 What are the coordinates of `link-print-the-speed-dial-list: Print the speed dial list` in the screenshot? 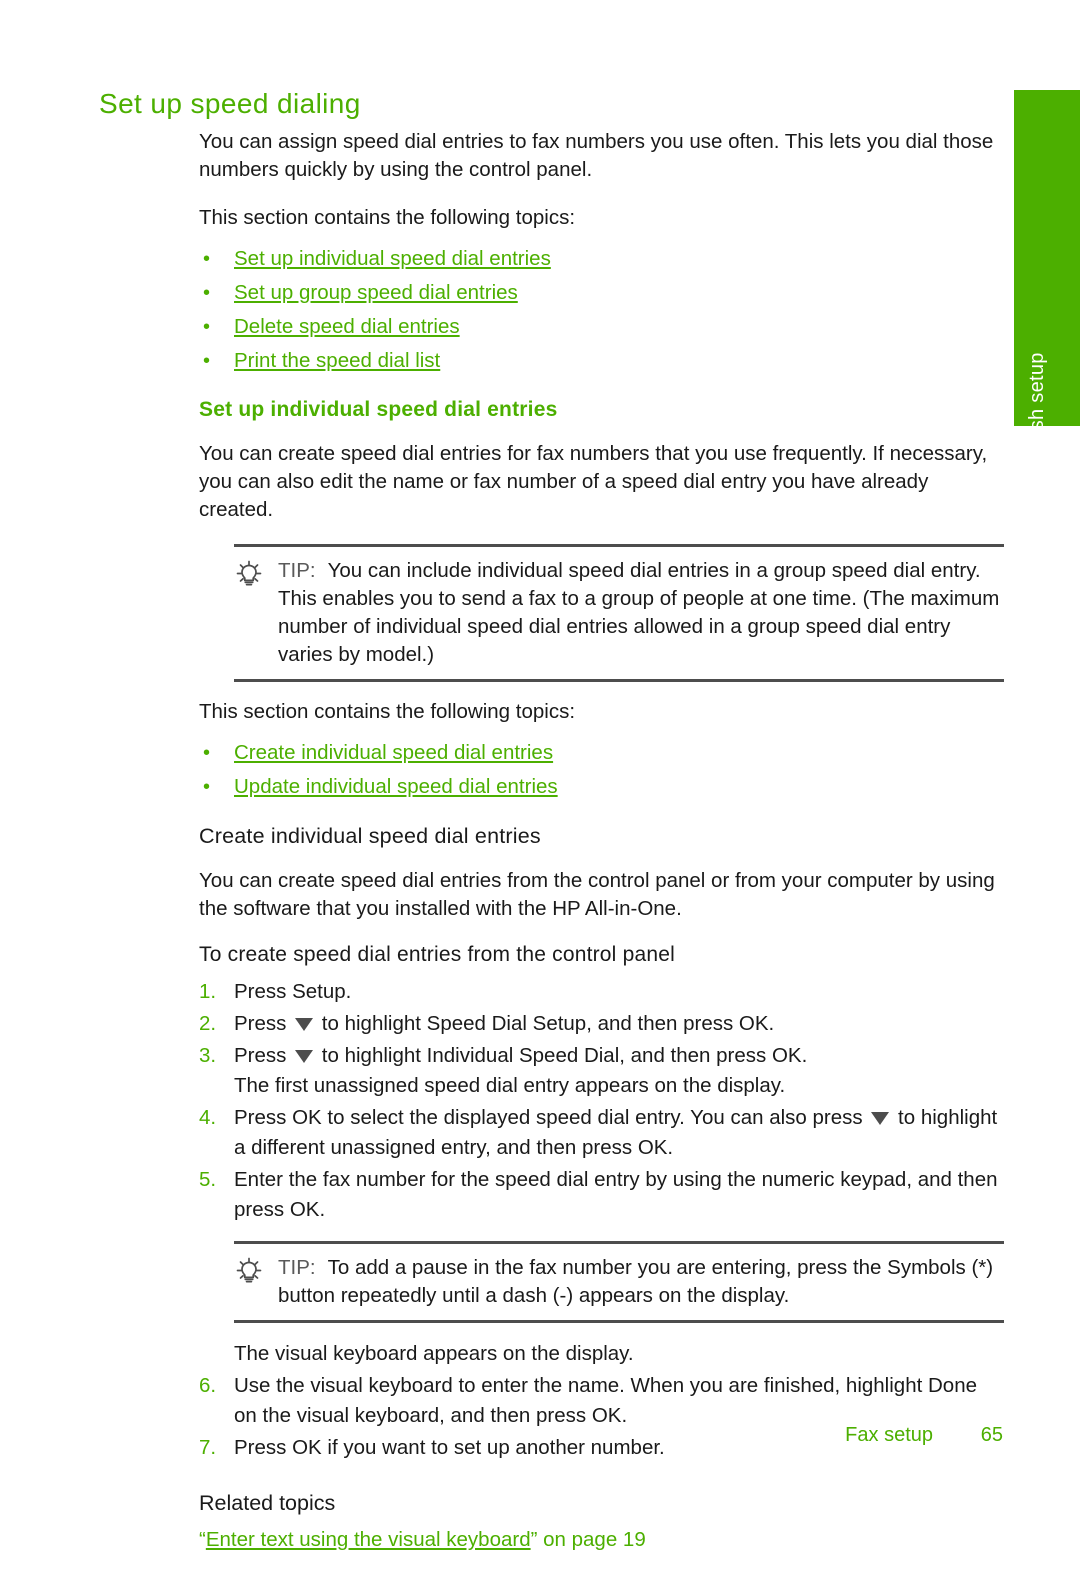 It's located at (337, 360).